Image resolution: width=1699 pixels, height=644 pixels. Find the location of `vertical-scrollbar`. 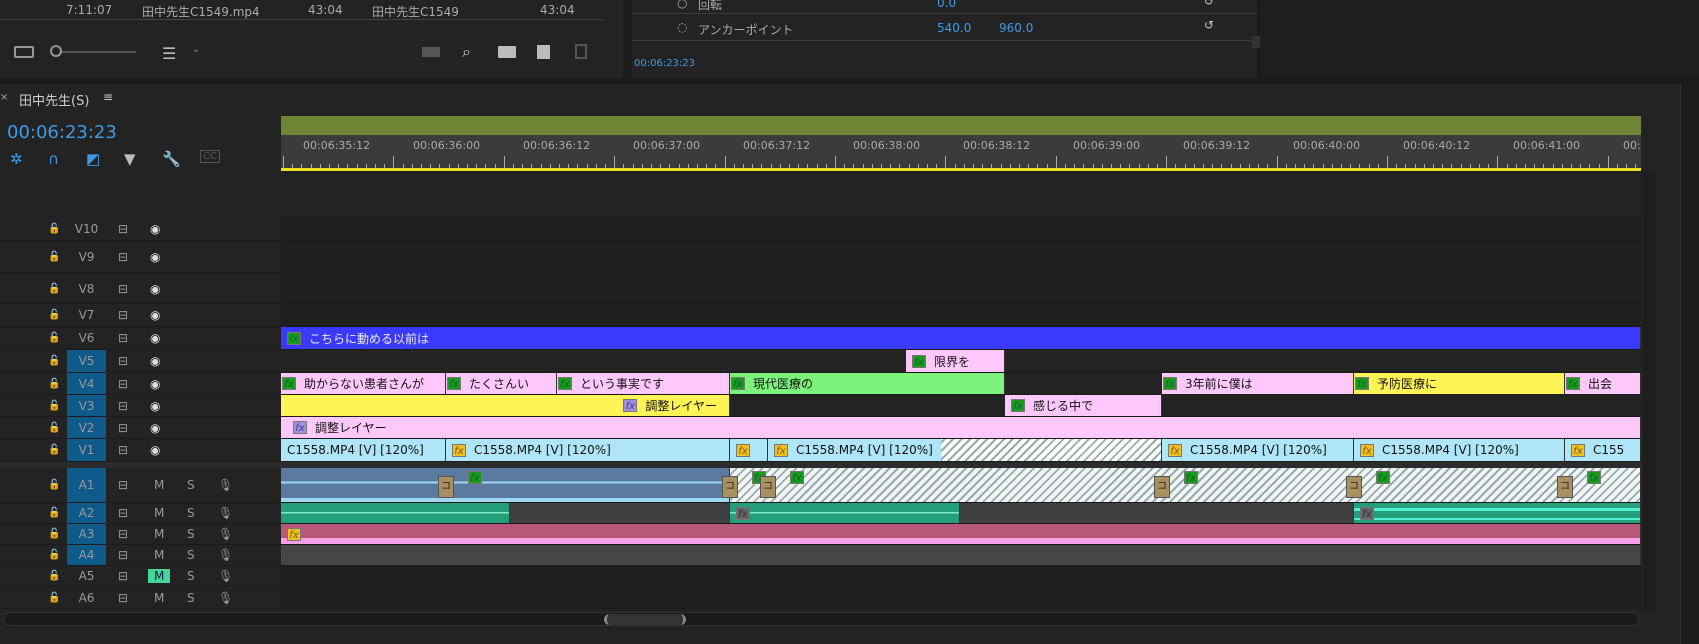

vertical-scrollbar is located at coordinates (1649, 392).